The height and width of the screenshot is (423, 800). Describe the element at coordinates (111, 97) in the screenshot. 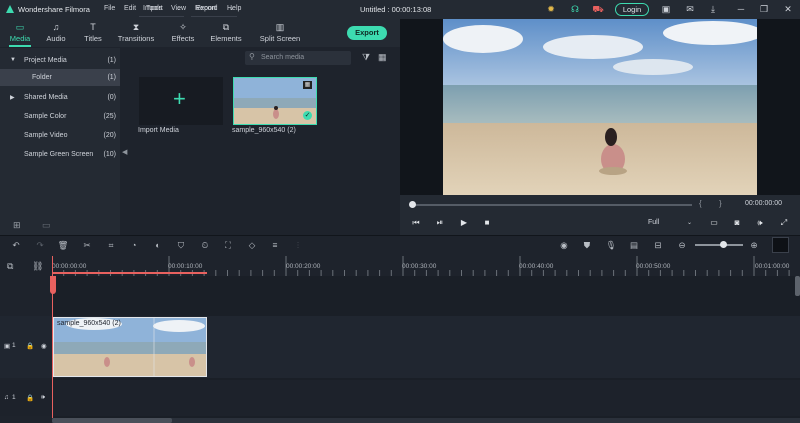

I see `library-item-count: (0)` at that location.